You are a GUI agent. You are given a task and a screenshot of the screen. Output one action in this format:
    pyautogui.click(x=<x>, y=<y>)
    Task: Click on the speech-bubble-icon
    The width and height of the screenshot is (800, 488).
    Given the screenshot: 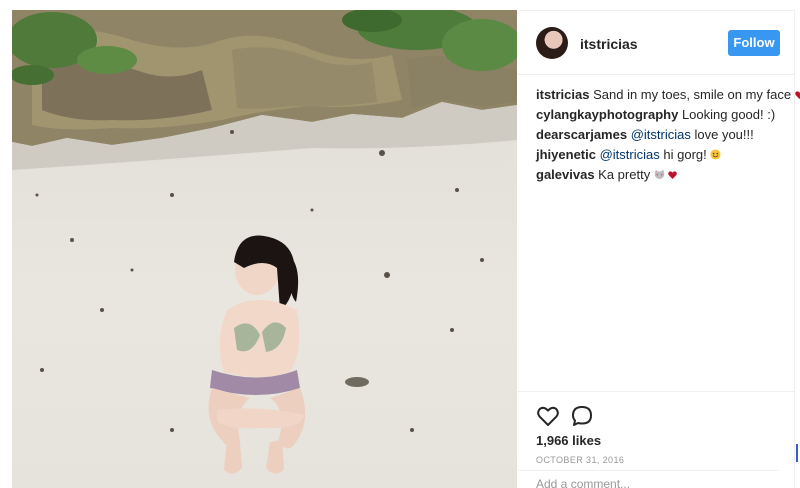 What is the action you would take?
    pyautogui.click(x=582, y=416)
    